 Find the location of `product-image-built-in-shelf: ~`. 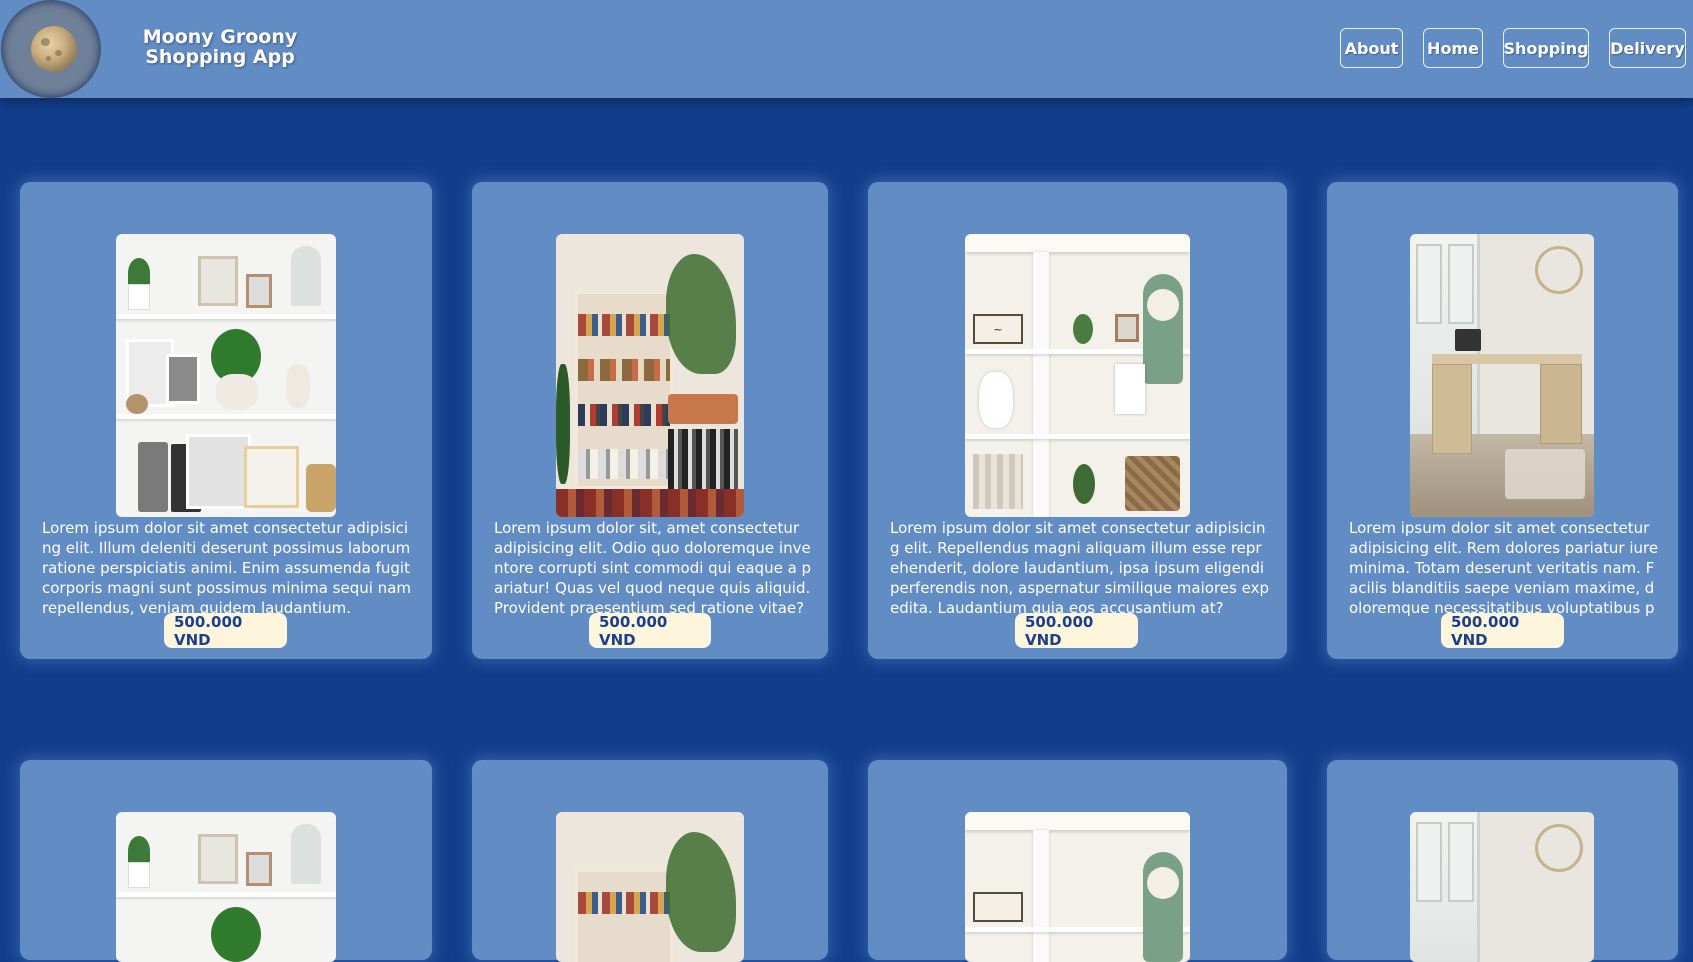

product-image-built-in-shelf: ~ is located at coordinates (1077, 375).